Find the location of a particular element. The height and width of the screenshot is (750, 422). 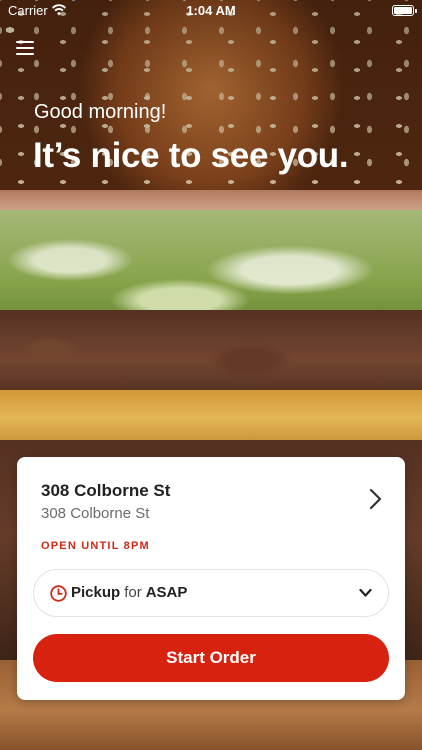

pickup-time-selector: Pickup for ASAP is located at coordinates (211, 593).